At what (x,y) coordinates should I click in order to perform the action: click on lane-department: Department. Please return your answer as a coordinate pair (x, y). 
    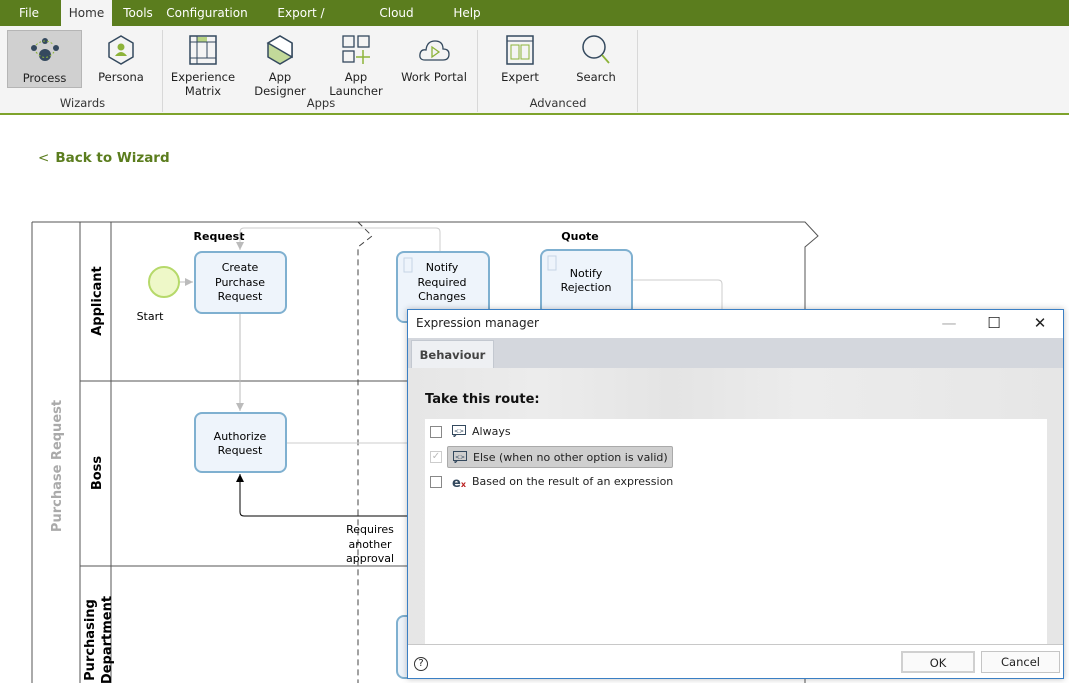
    Looking at the image, I should click on (107, 639).